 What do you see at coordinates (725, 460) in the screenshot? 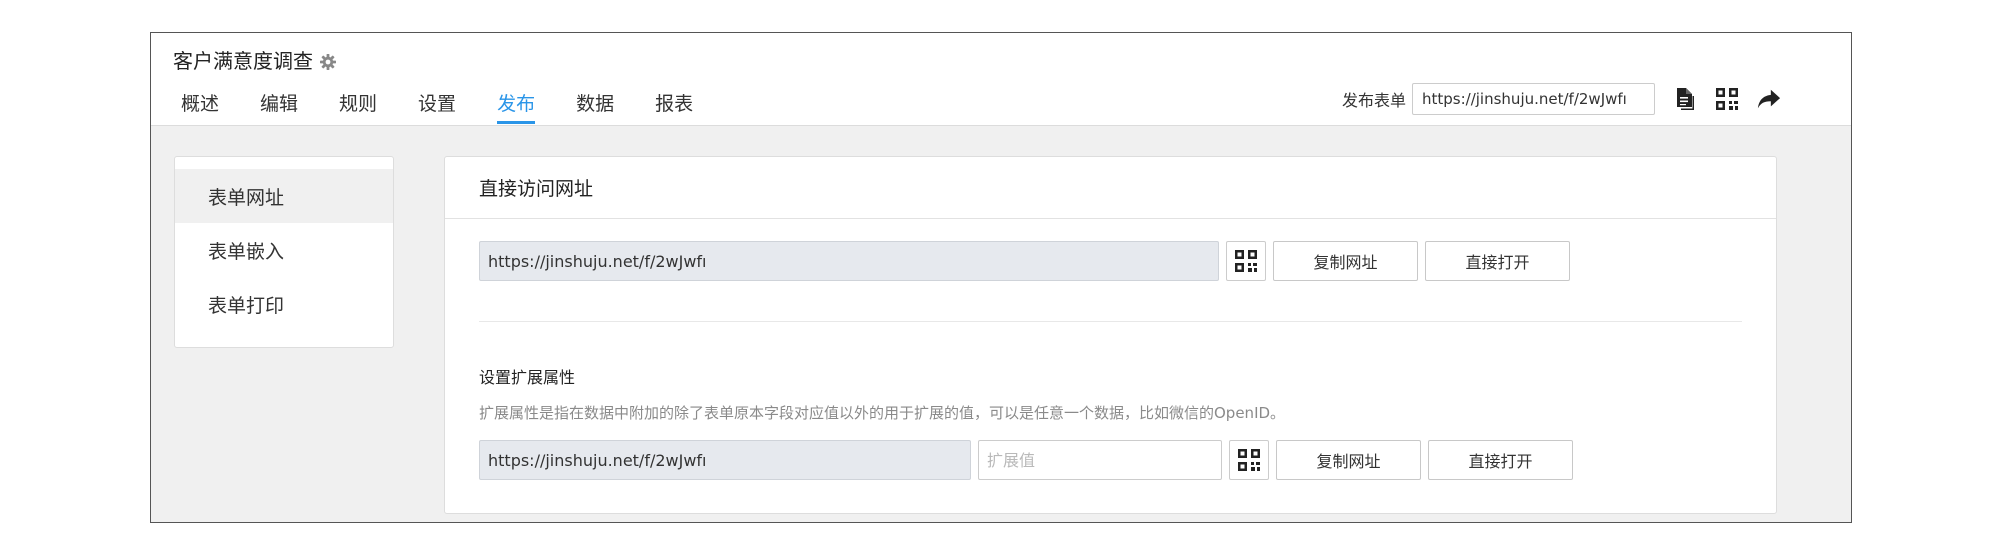
I see `extension-url-field: https://jinshuju.net/f/2wJwfı` at bounding box center [725, 460].